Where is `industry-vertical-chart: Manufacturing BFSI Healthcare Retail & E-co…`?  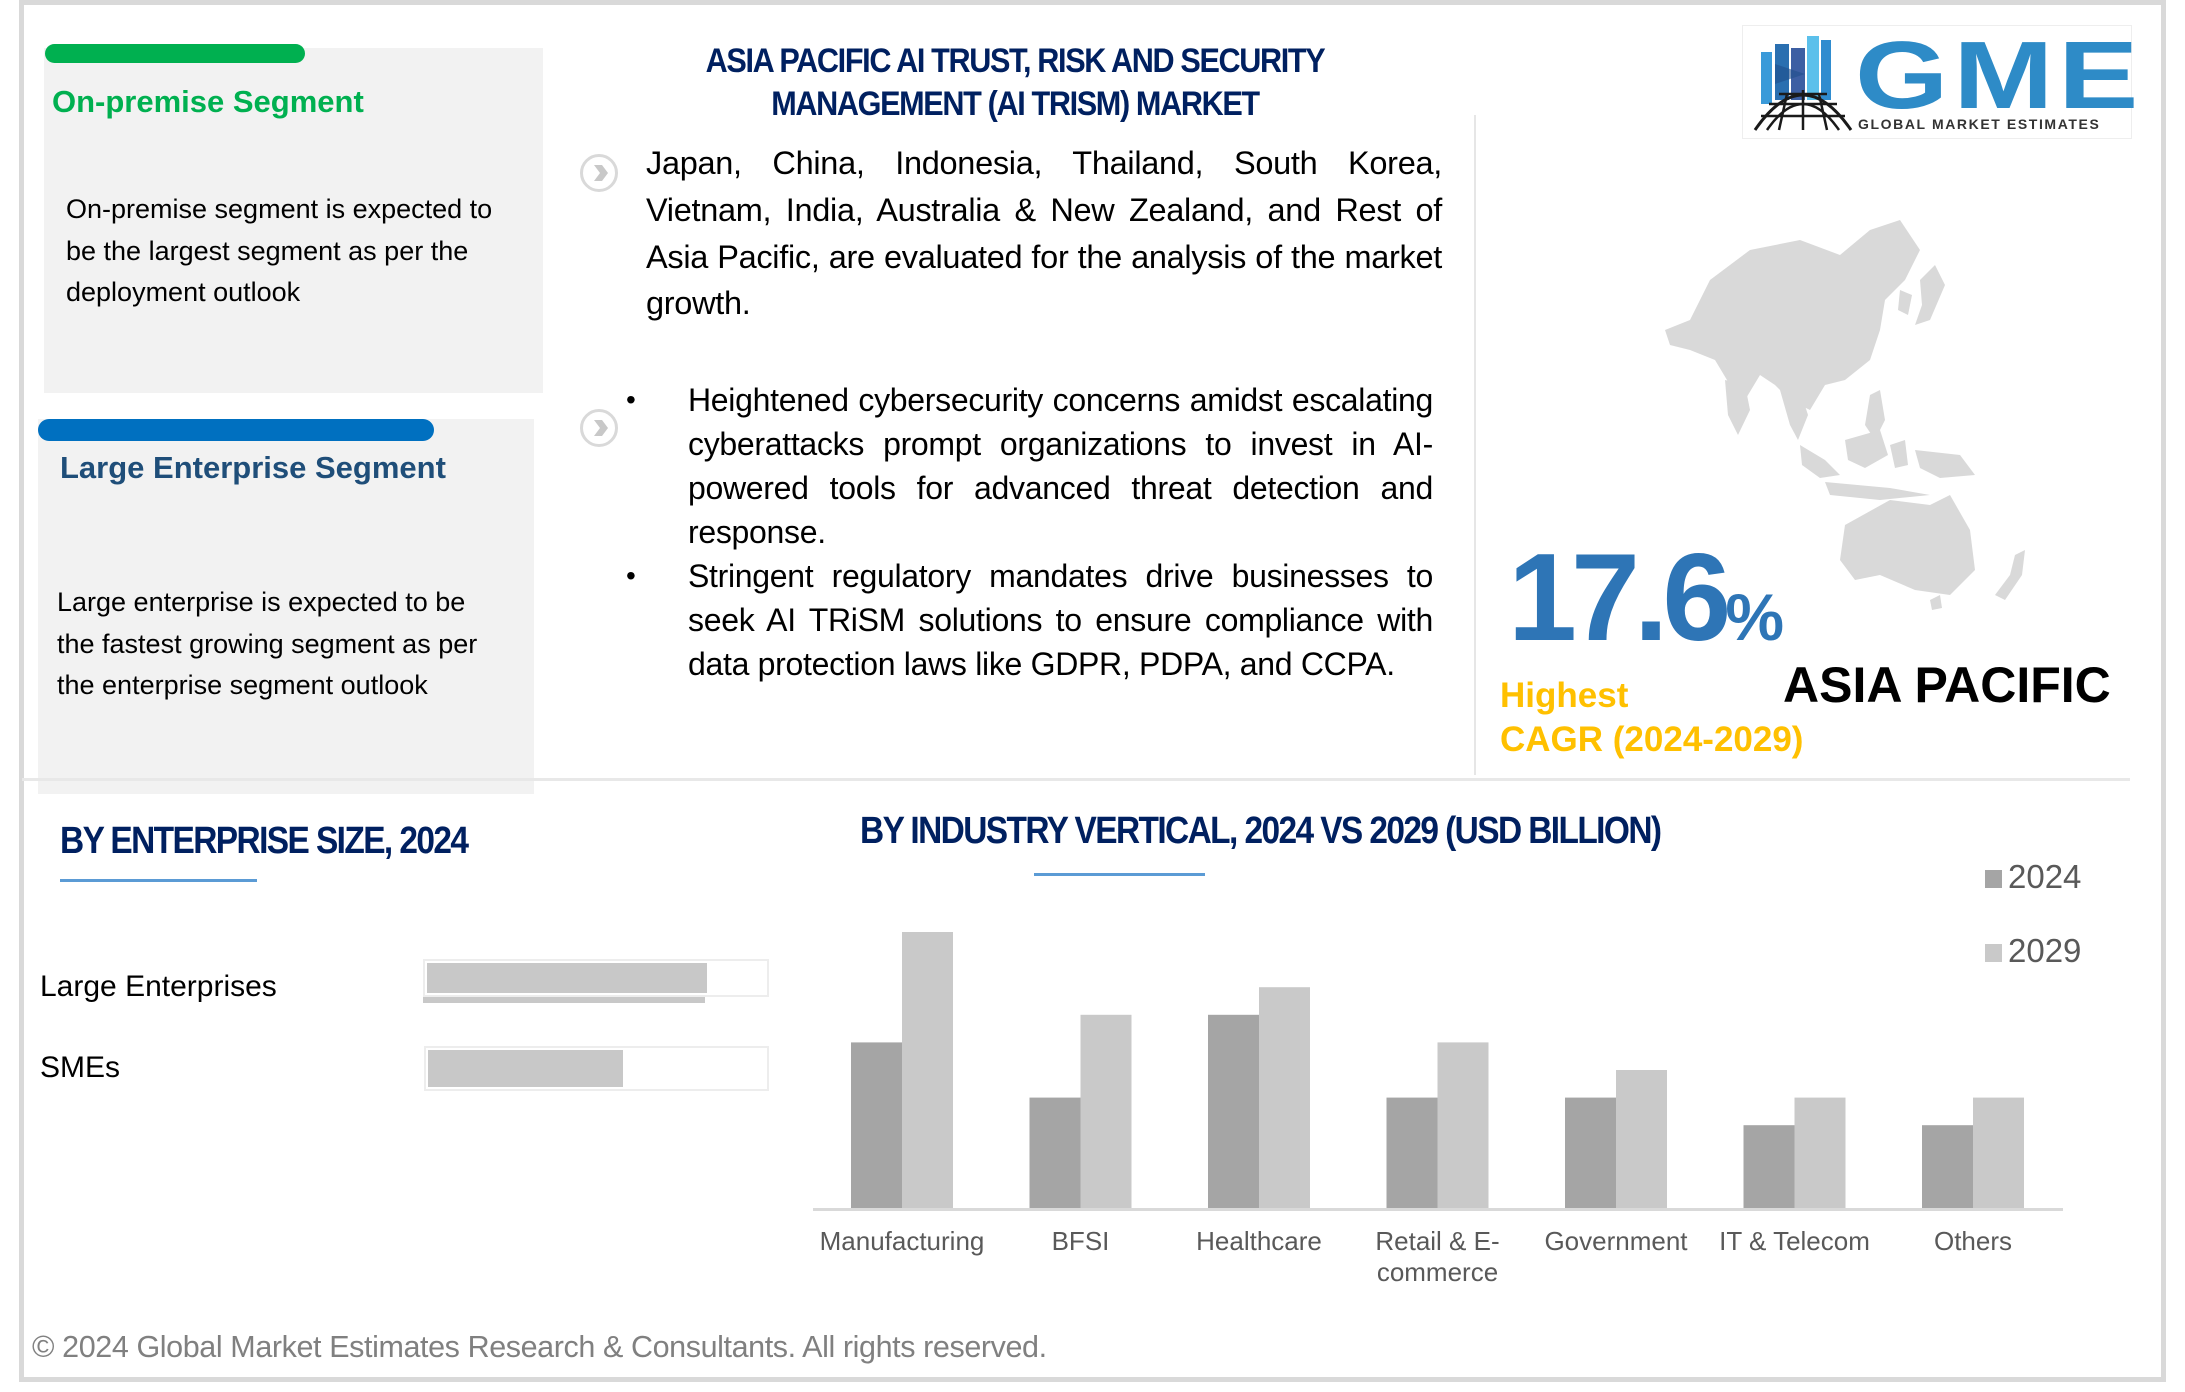 industry-vertical-chart: Manufacturing BFSI Healthcare Retail & E-co… is located at coordinates (1438, 1109).